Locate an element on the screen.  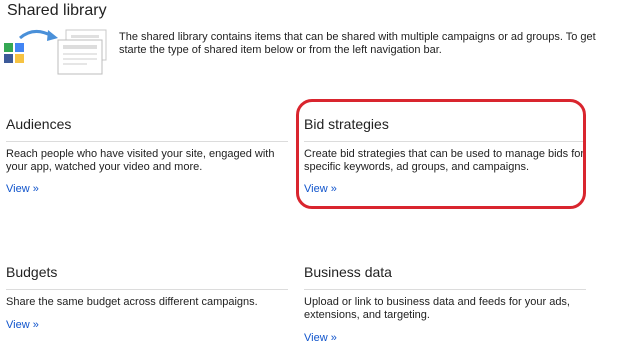
budgets-divider is located at coordinates (147, 289).